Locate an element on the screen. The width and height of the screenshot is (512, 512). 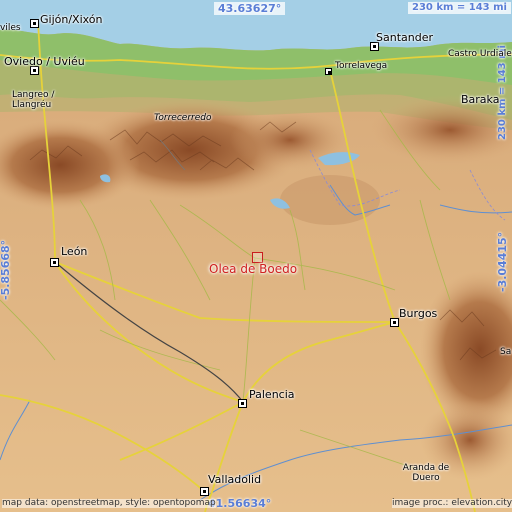
right-longitude-label: -3.04415° is located at coordinates (502, 261).